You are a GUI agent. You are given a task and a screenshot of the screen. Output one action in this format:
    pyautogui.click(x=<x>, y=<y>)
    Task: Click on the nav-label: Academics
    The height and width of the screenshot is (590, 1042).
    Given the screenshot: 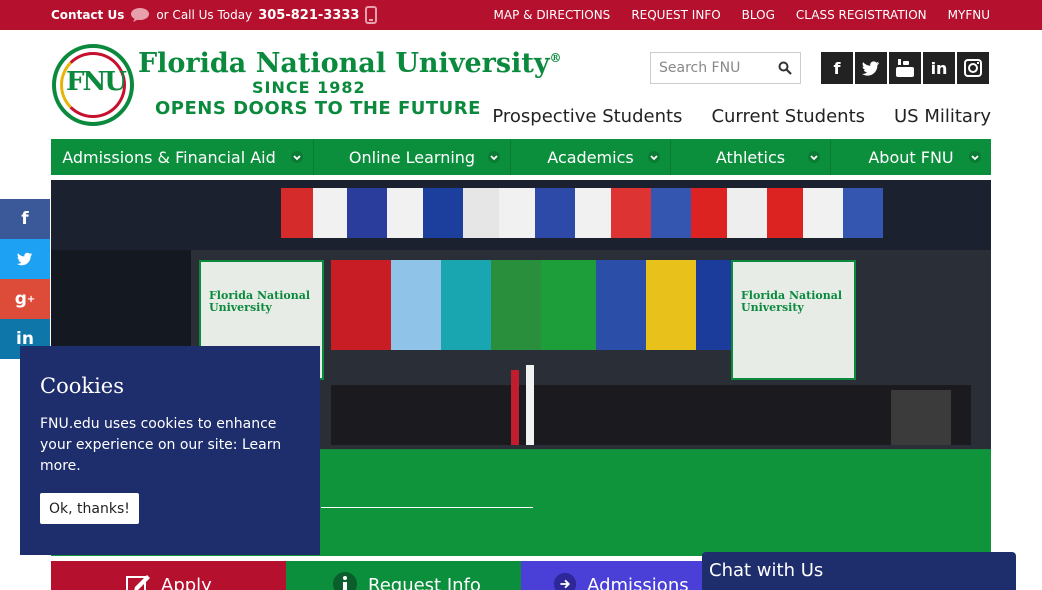 What is the action you would take?
    pyautogui.click(x=590, y=157)
    